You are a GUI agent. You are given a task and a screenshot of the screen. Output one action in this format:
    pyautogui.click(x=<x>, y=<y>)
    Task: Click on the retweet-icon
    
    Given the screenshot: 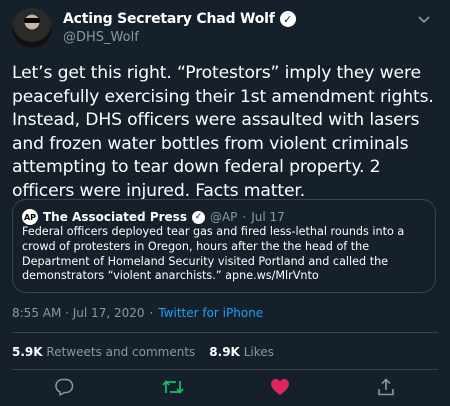 What is the action you would take?
    pyautogui.click(x=173, y=387)
    